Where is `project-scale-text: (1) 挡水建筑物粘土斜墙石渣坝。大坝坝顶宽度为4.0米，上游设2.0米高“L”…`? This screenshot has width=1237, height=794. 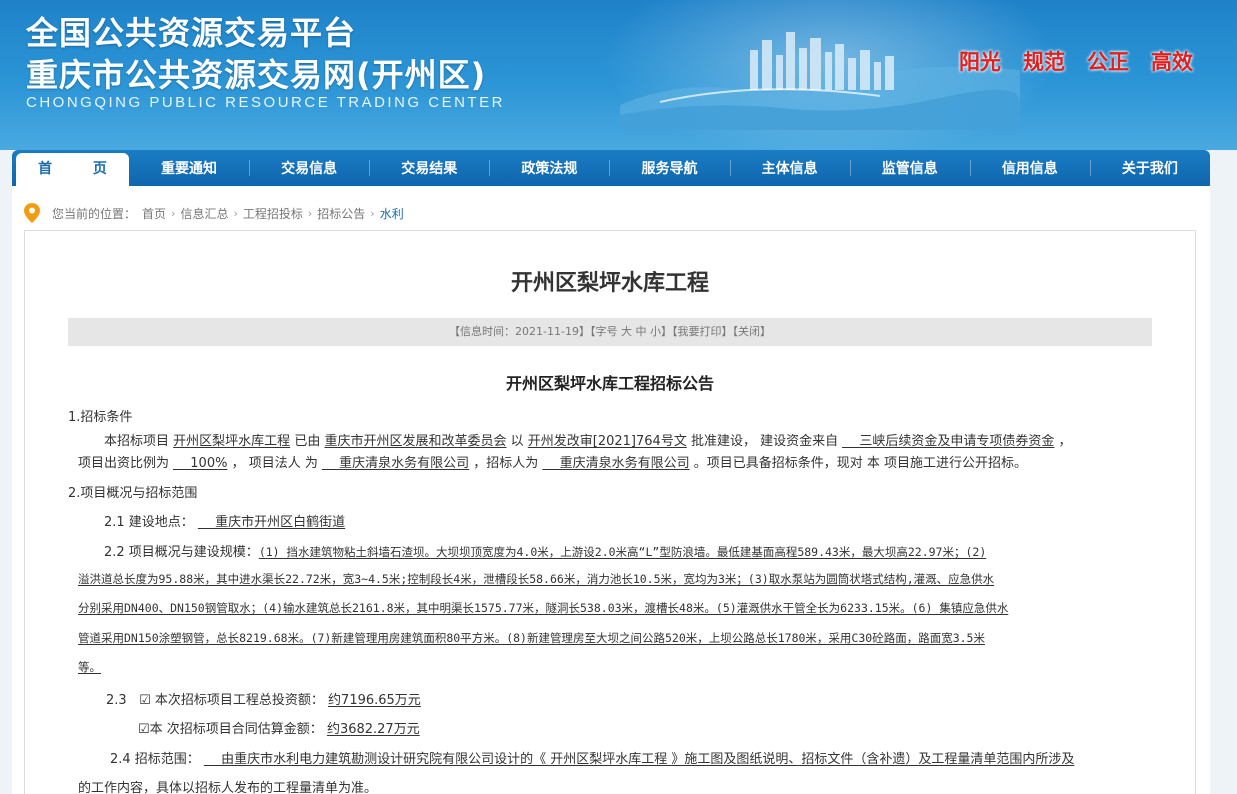
project-scale-text: (1) 挡水建筑物粘土斜墙石渣坝。大坝坝顶宽度为4.0米，上游设2.0米高“L”… is located at coordinates (622, 552).